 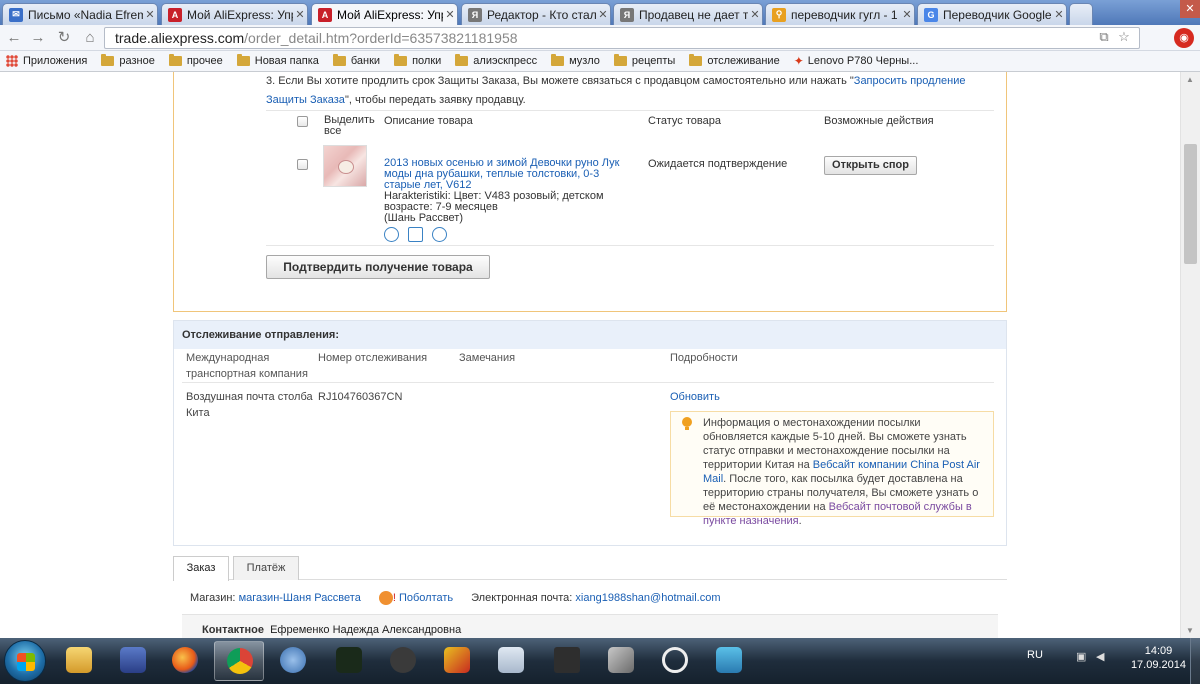 What do you see at coordinates (373, 358) in the screenshot?
I see `tracking-number-header: Номер отслеживания` at bounding box center [373, 358].